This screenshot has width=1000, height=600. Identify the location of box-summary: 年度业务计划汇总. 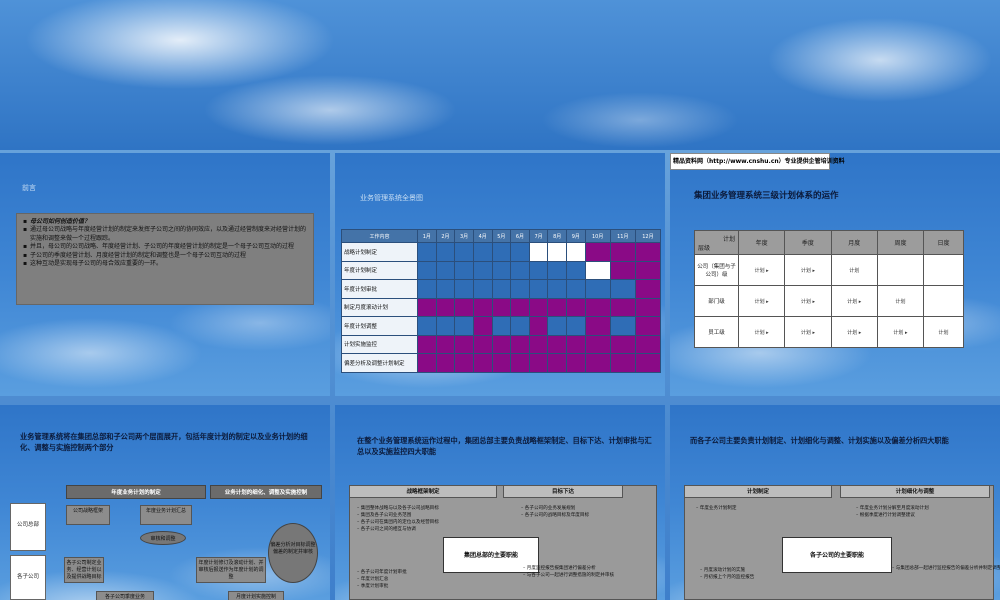
(166, 515).